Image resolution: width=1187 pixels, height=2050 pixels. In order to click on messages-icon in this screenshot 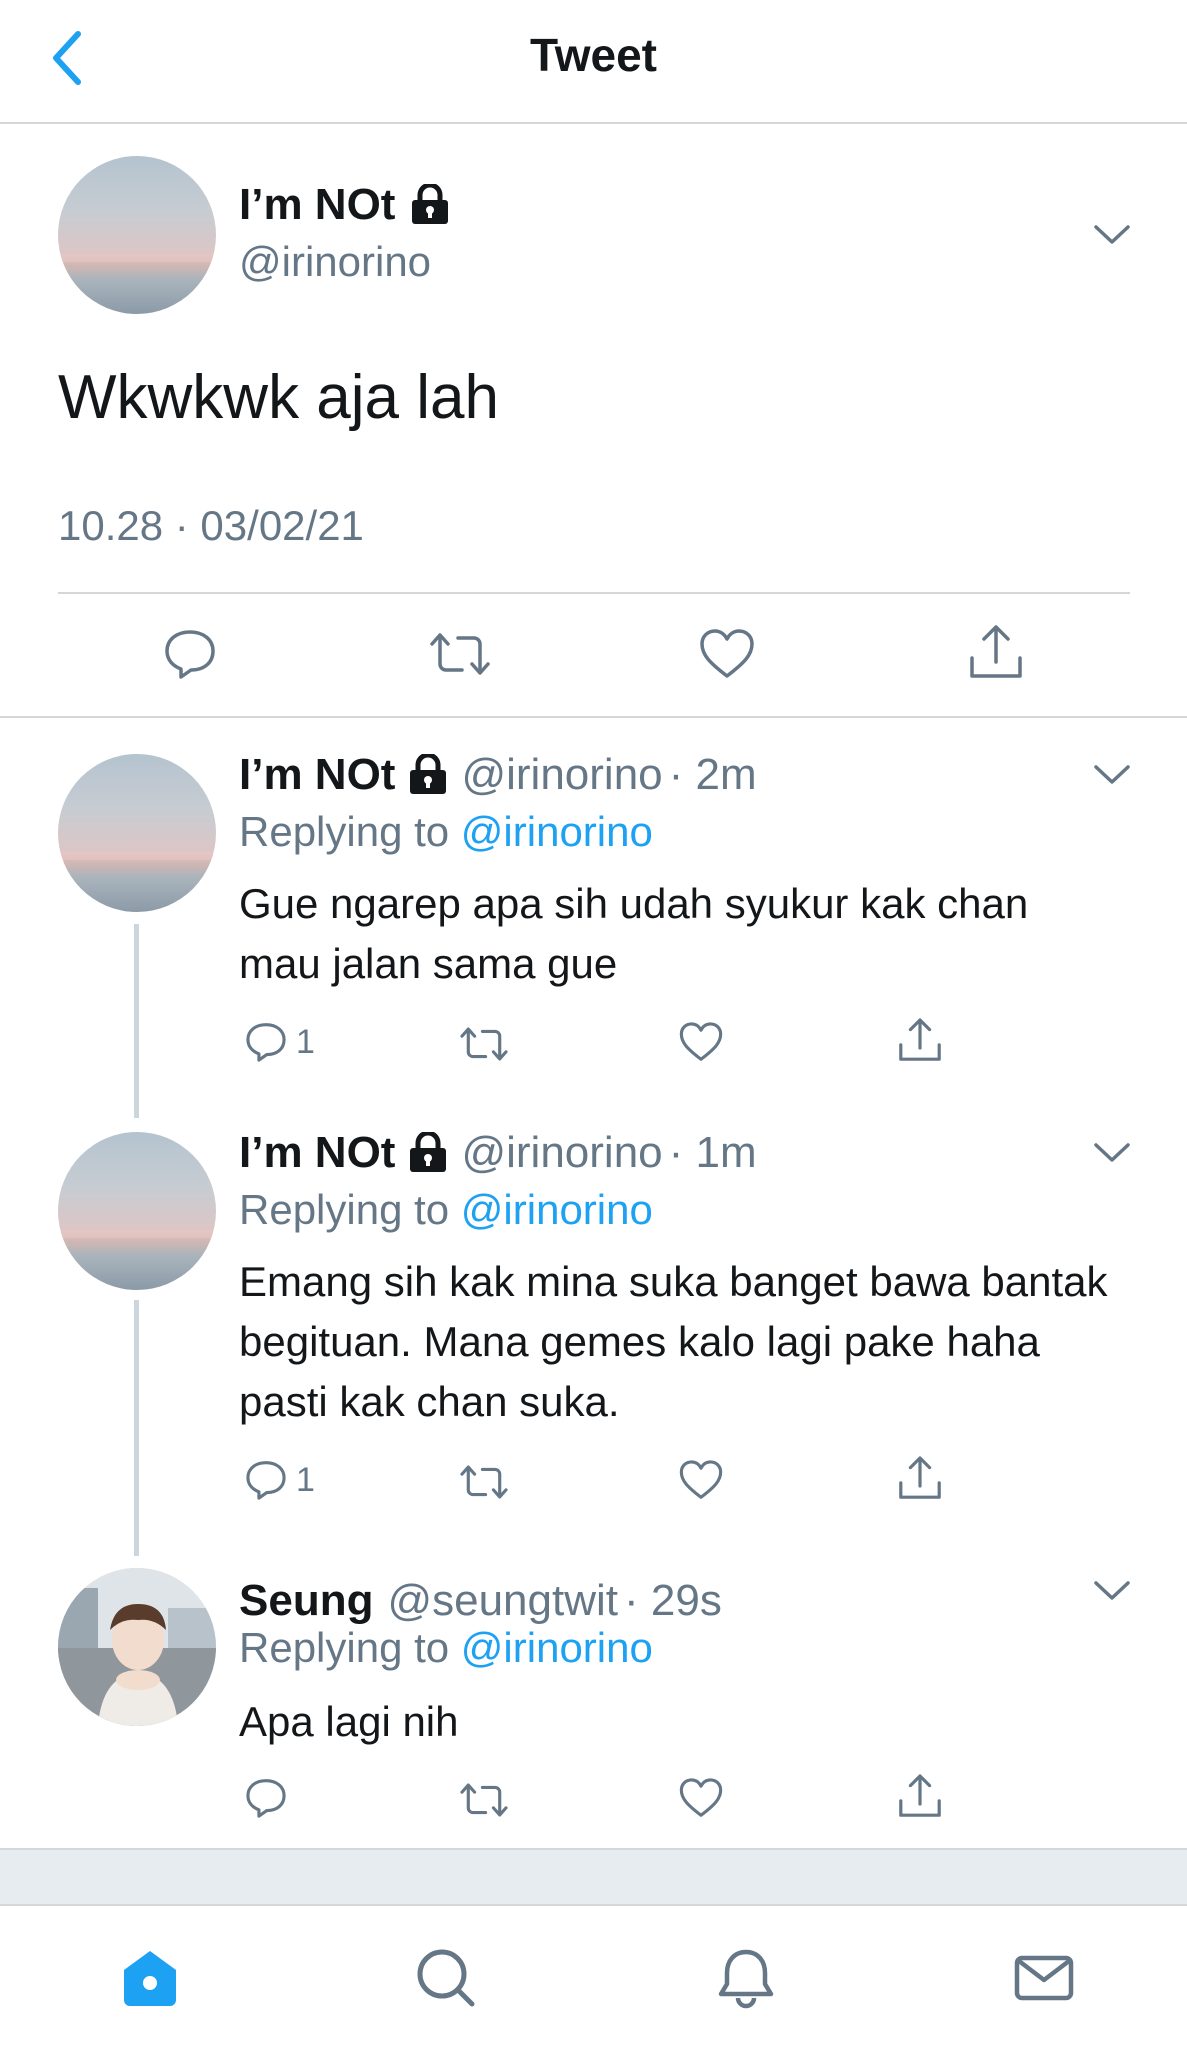, I will do `click(1044, 1978)`.